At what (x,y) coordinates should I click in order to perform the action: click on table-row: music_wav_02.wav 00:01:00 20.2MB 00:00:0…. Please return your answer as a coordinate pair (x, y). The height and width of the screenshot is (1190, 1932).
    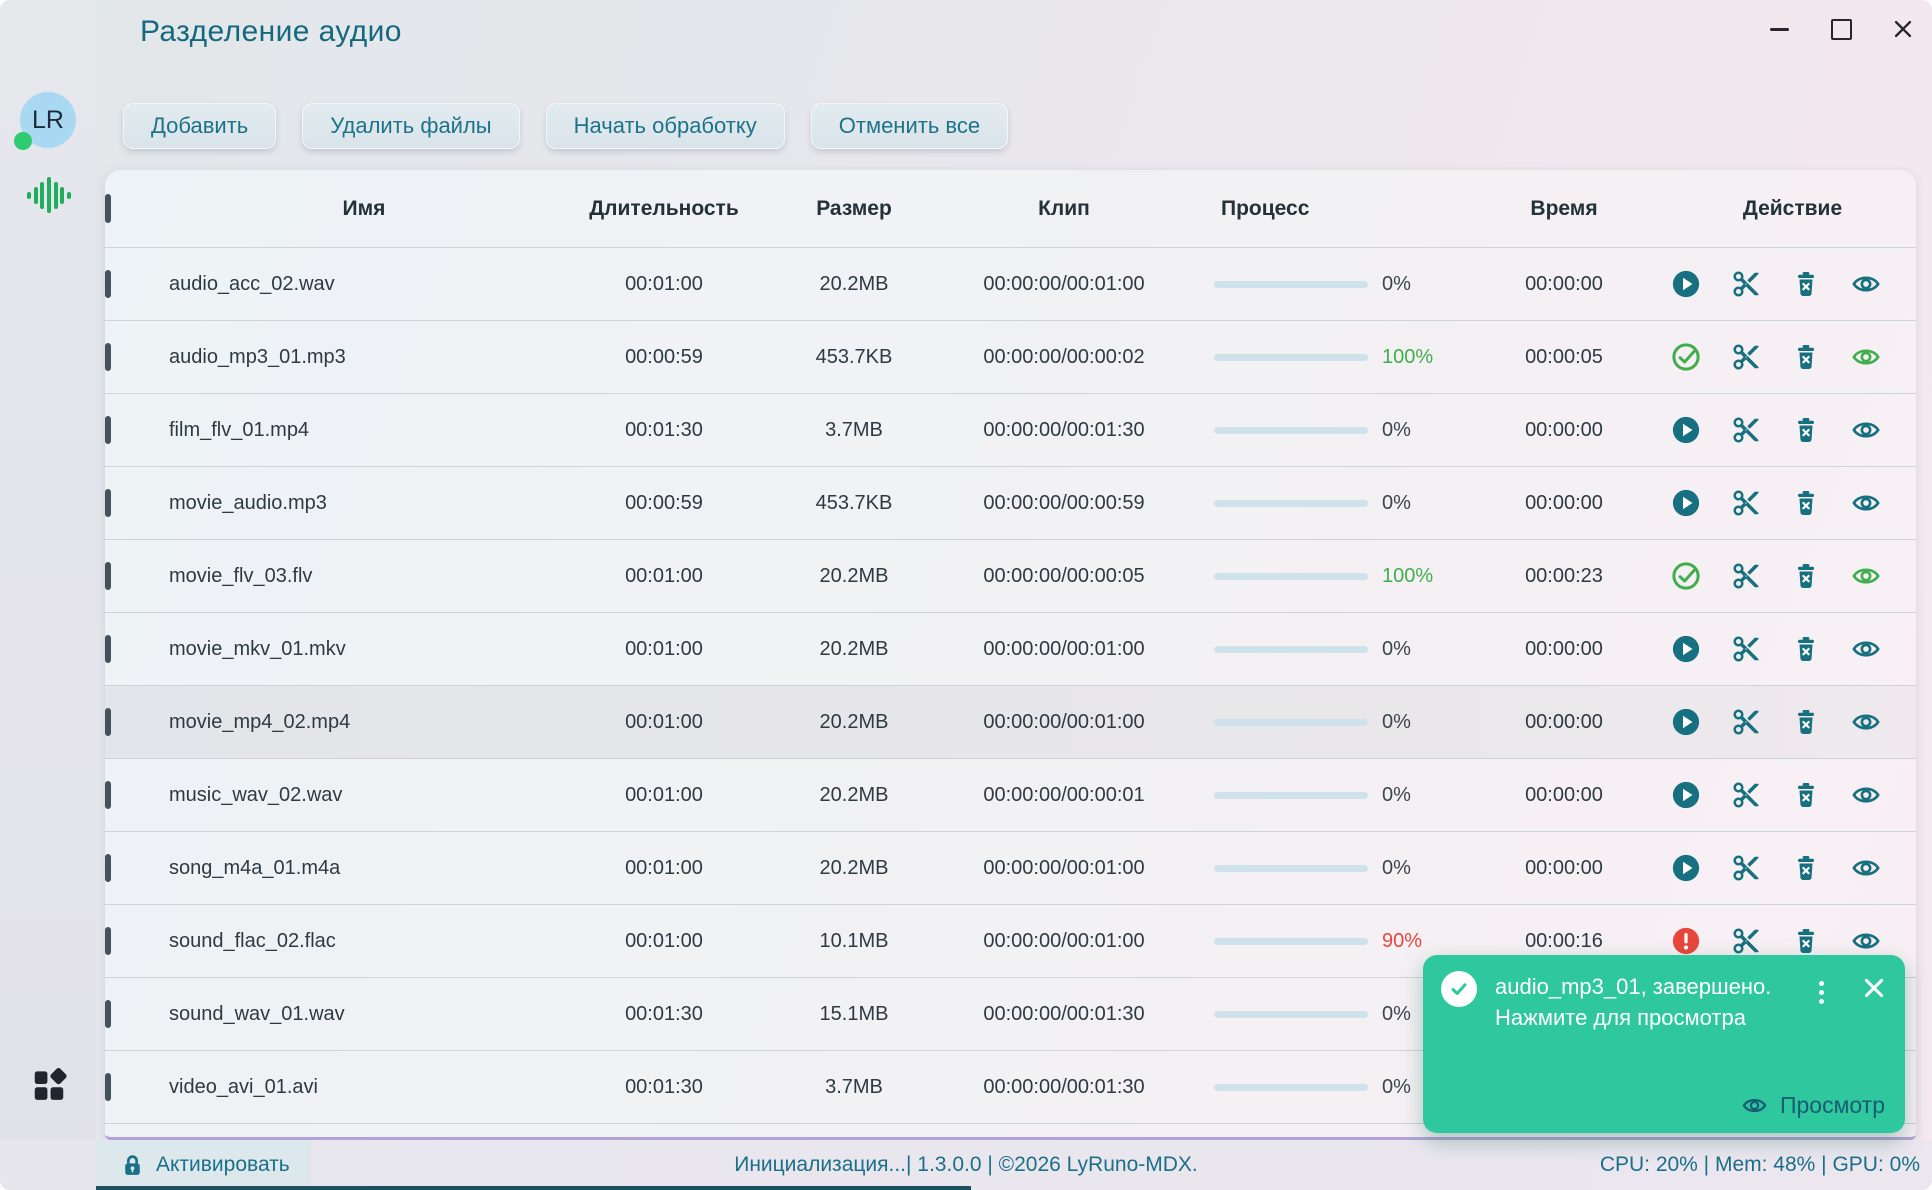
    Looking at the image, I should click on (1010, 794).